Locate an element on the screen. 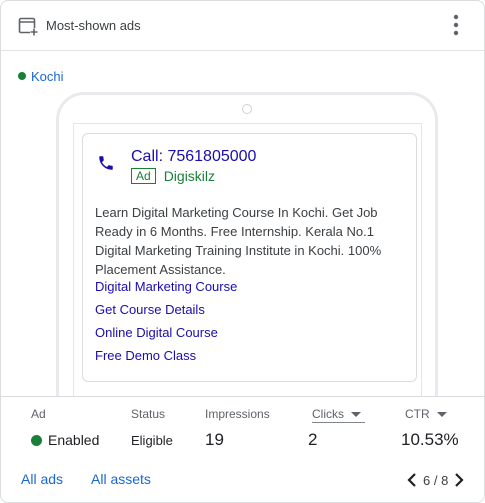  location-name: Kochi is located at coordinates (47, 76).